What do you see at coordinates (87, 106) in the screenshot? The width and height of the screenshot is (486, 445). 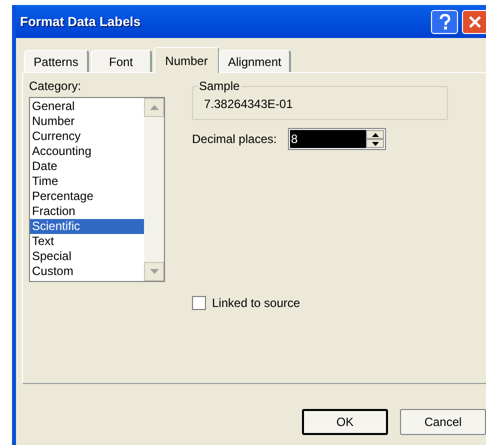 I see `category-item: General` at bounding box center [87, 106].